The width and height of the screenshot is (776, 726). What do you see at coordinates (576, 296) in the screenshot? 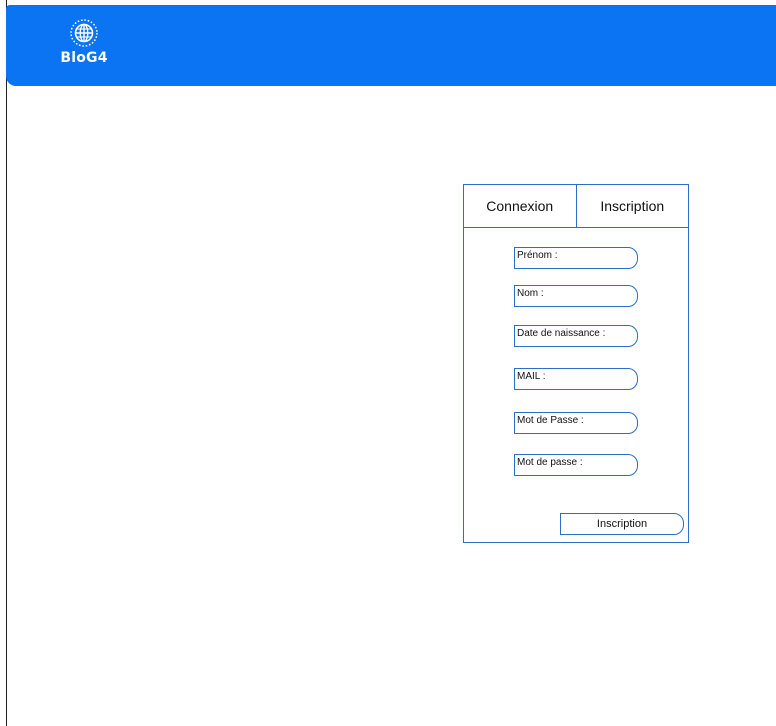
I see `last-name-field: Nom :` at bounding box center [576, 296].